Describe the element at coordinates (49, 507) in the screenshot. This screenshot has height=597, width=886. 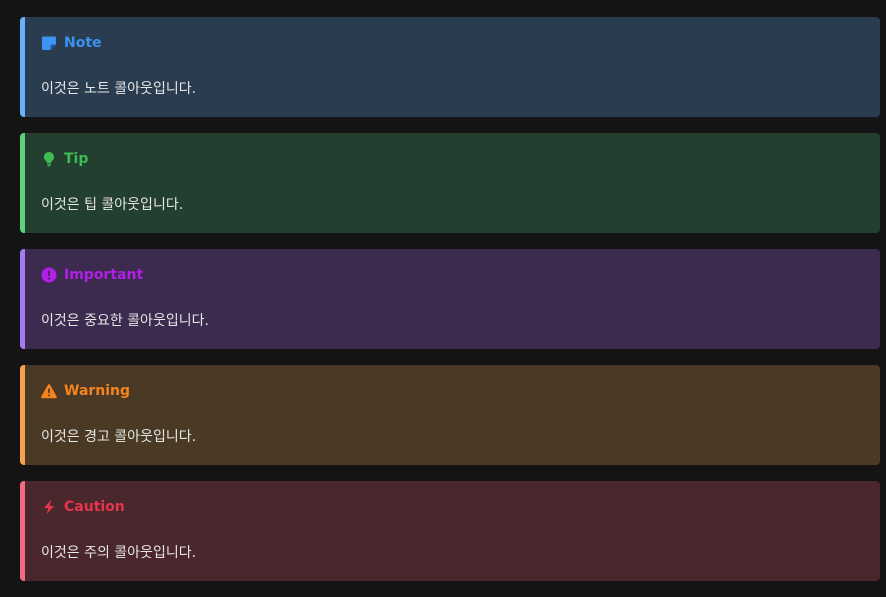
I see `lightning-bolt-icon` at that location.